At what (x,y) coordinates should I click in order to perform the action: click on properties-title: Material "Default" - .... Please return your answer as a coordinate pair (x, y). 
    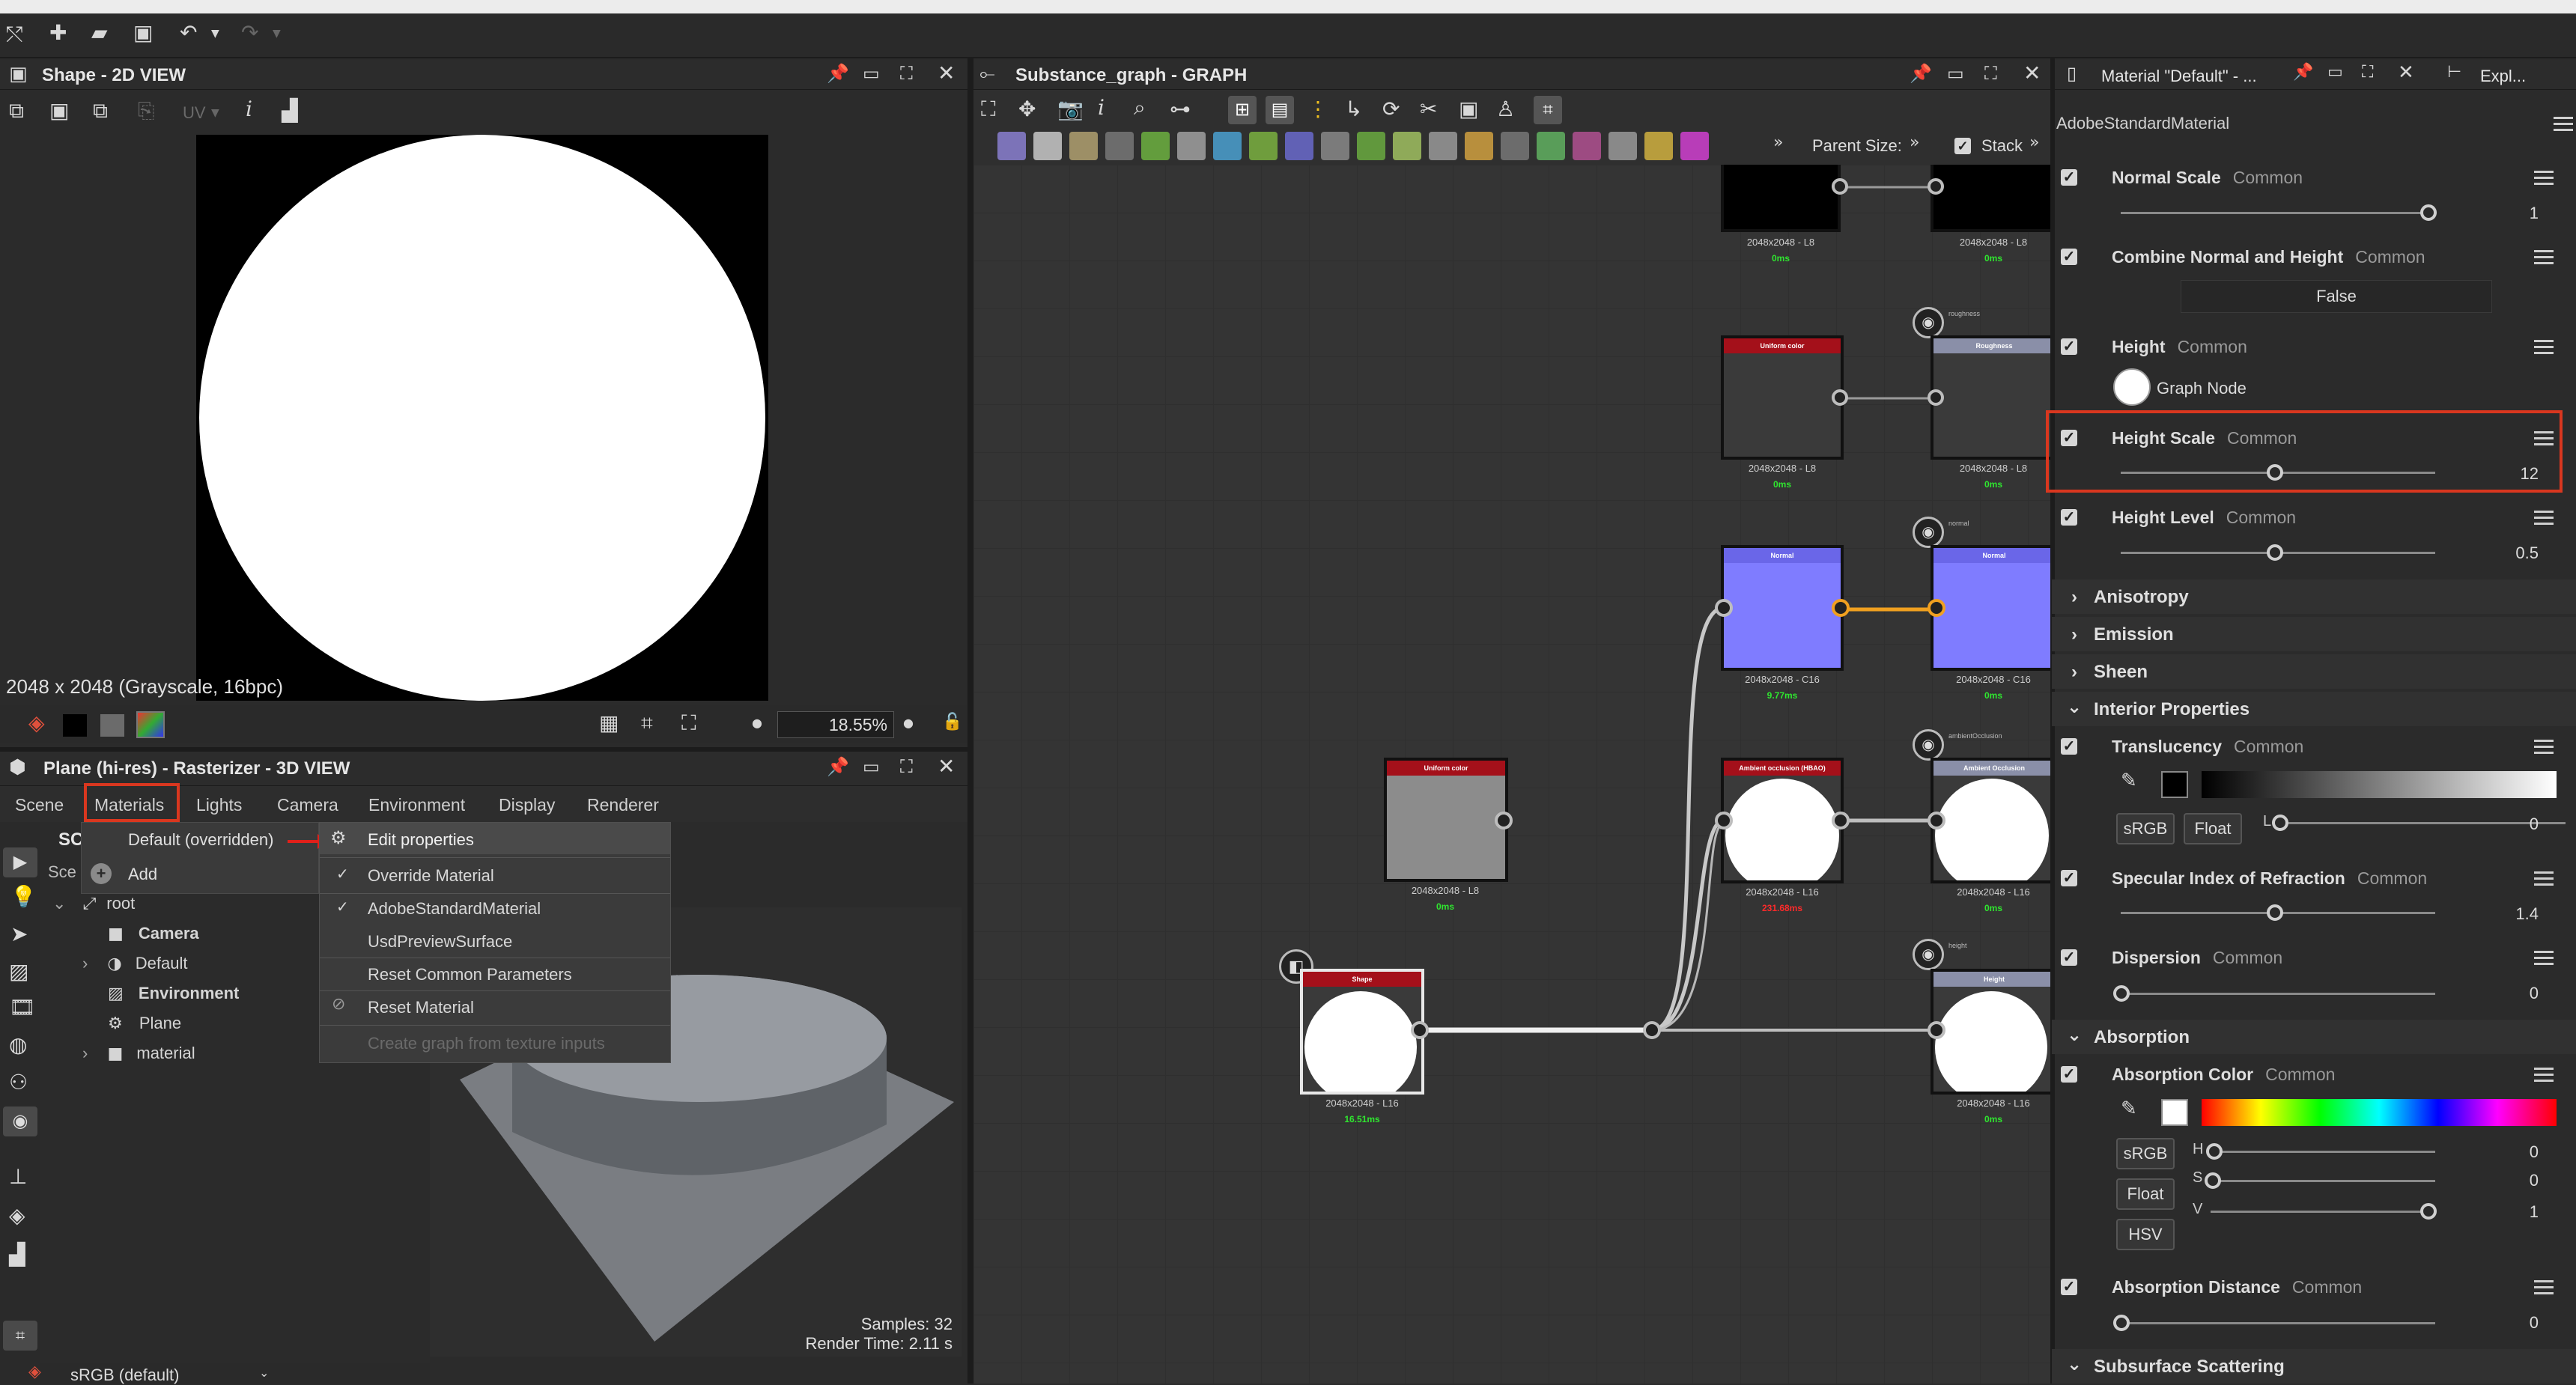
    Looking at the image, I should click on (2179, 76).